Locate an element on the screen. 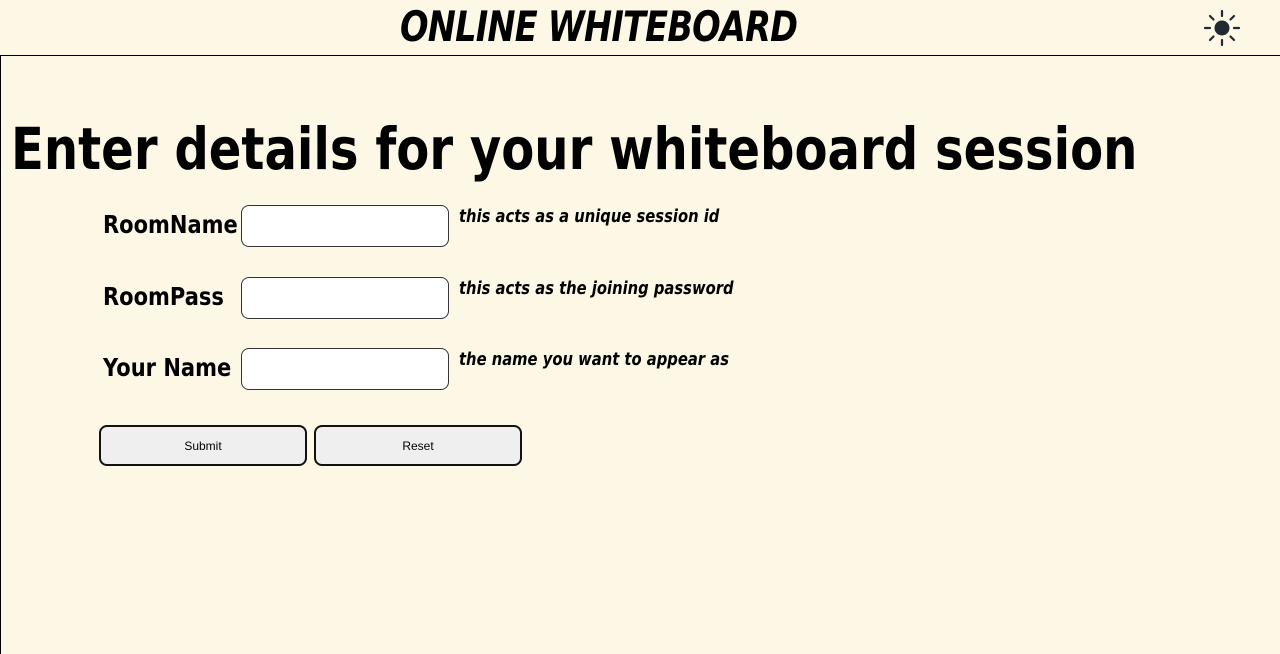 The height and width of the screenshot is (654, 1280). room-pass-hint: this acts as the joining password is located at coordinates (596, 288).